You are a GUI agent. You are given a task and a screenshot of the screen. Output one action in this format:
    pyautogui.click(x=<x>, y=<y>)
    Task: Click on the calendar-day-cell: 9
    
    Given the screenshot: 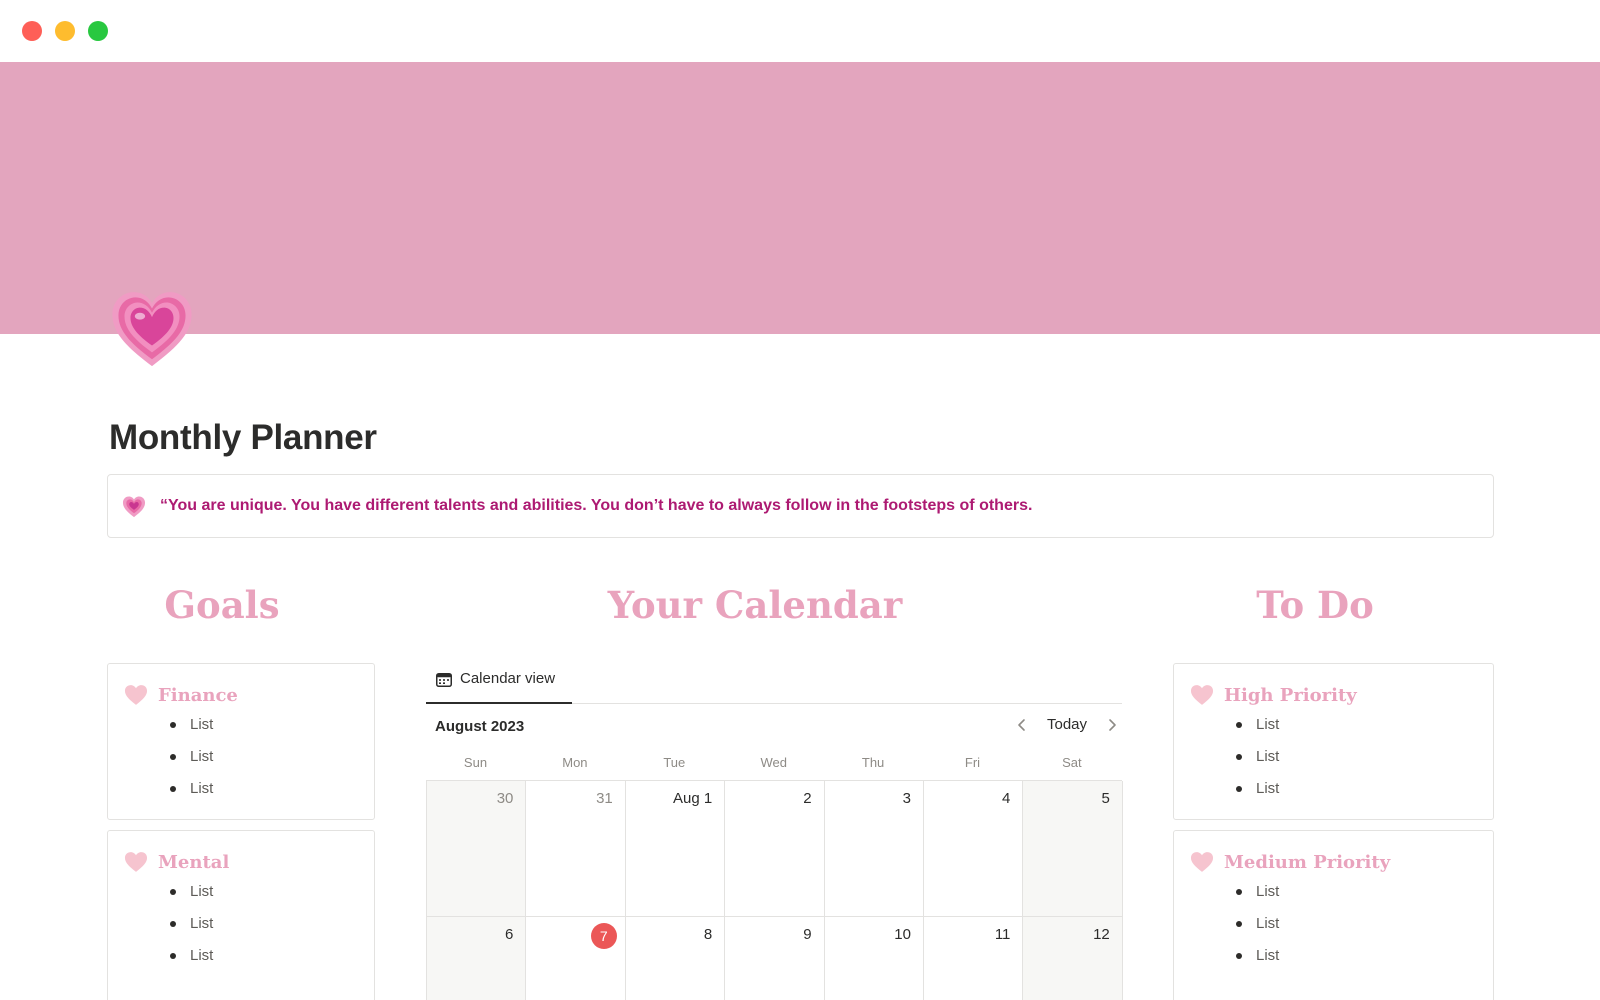 What is the action you would take?
    pyautogui.click(x=775, y=958)
    